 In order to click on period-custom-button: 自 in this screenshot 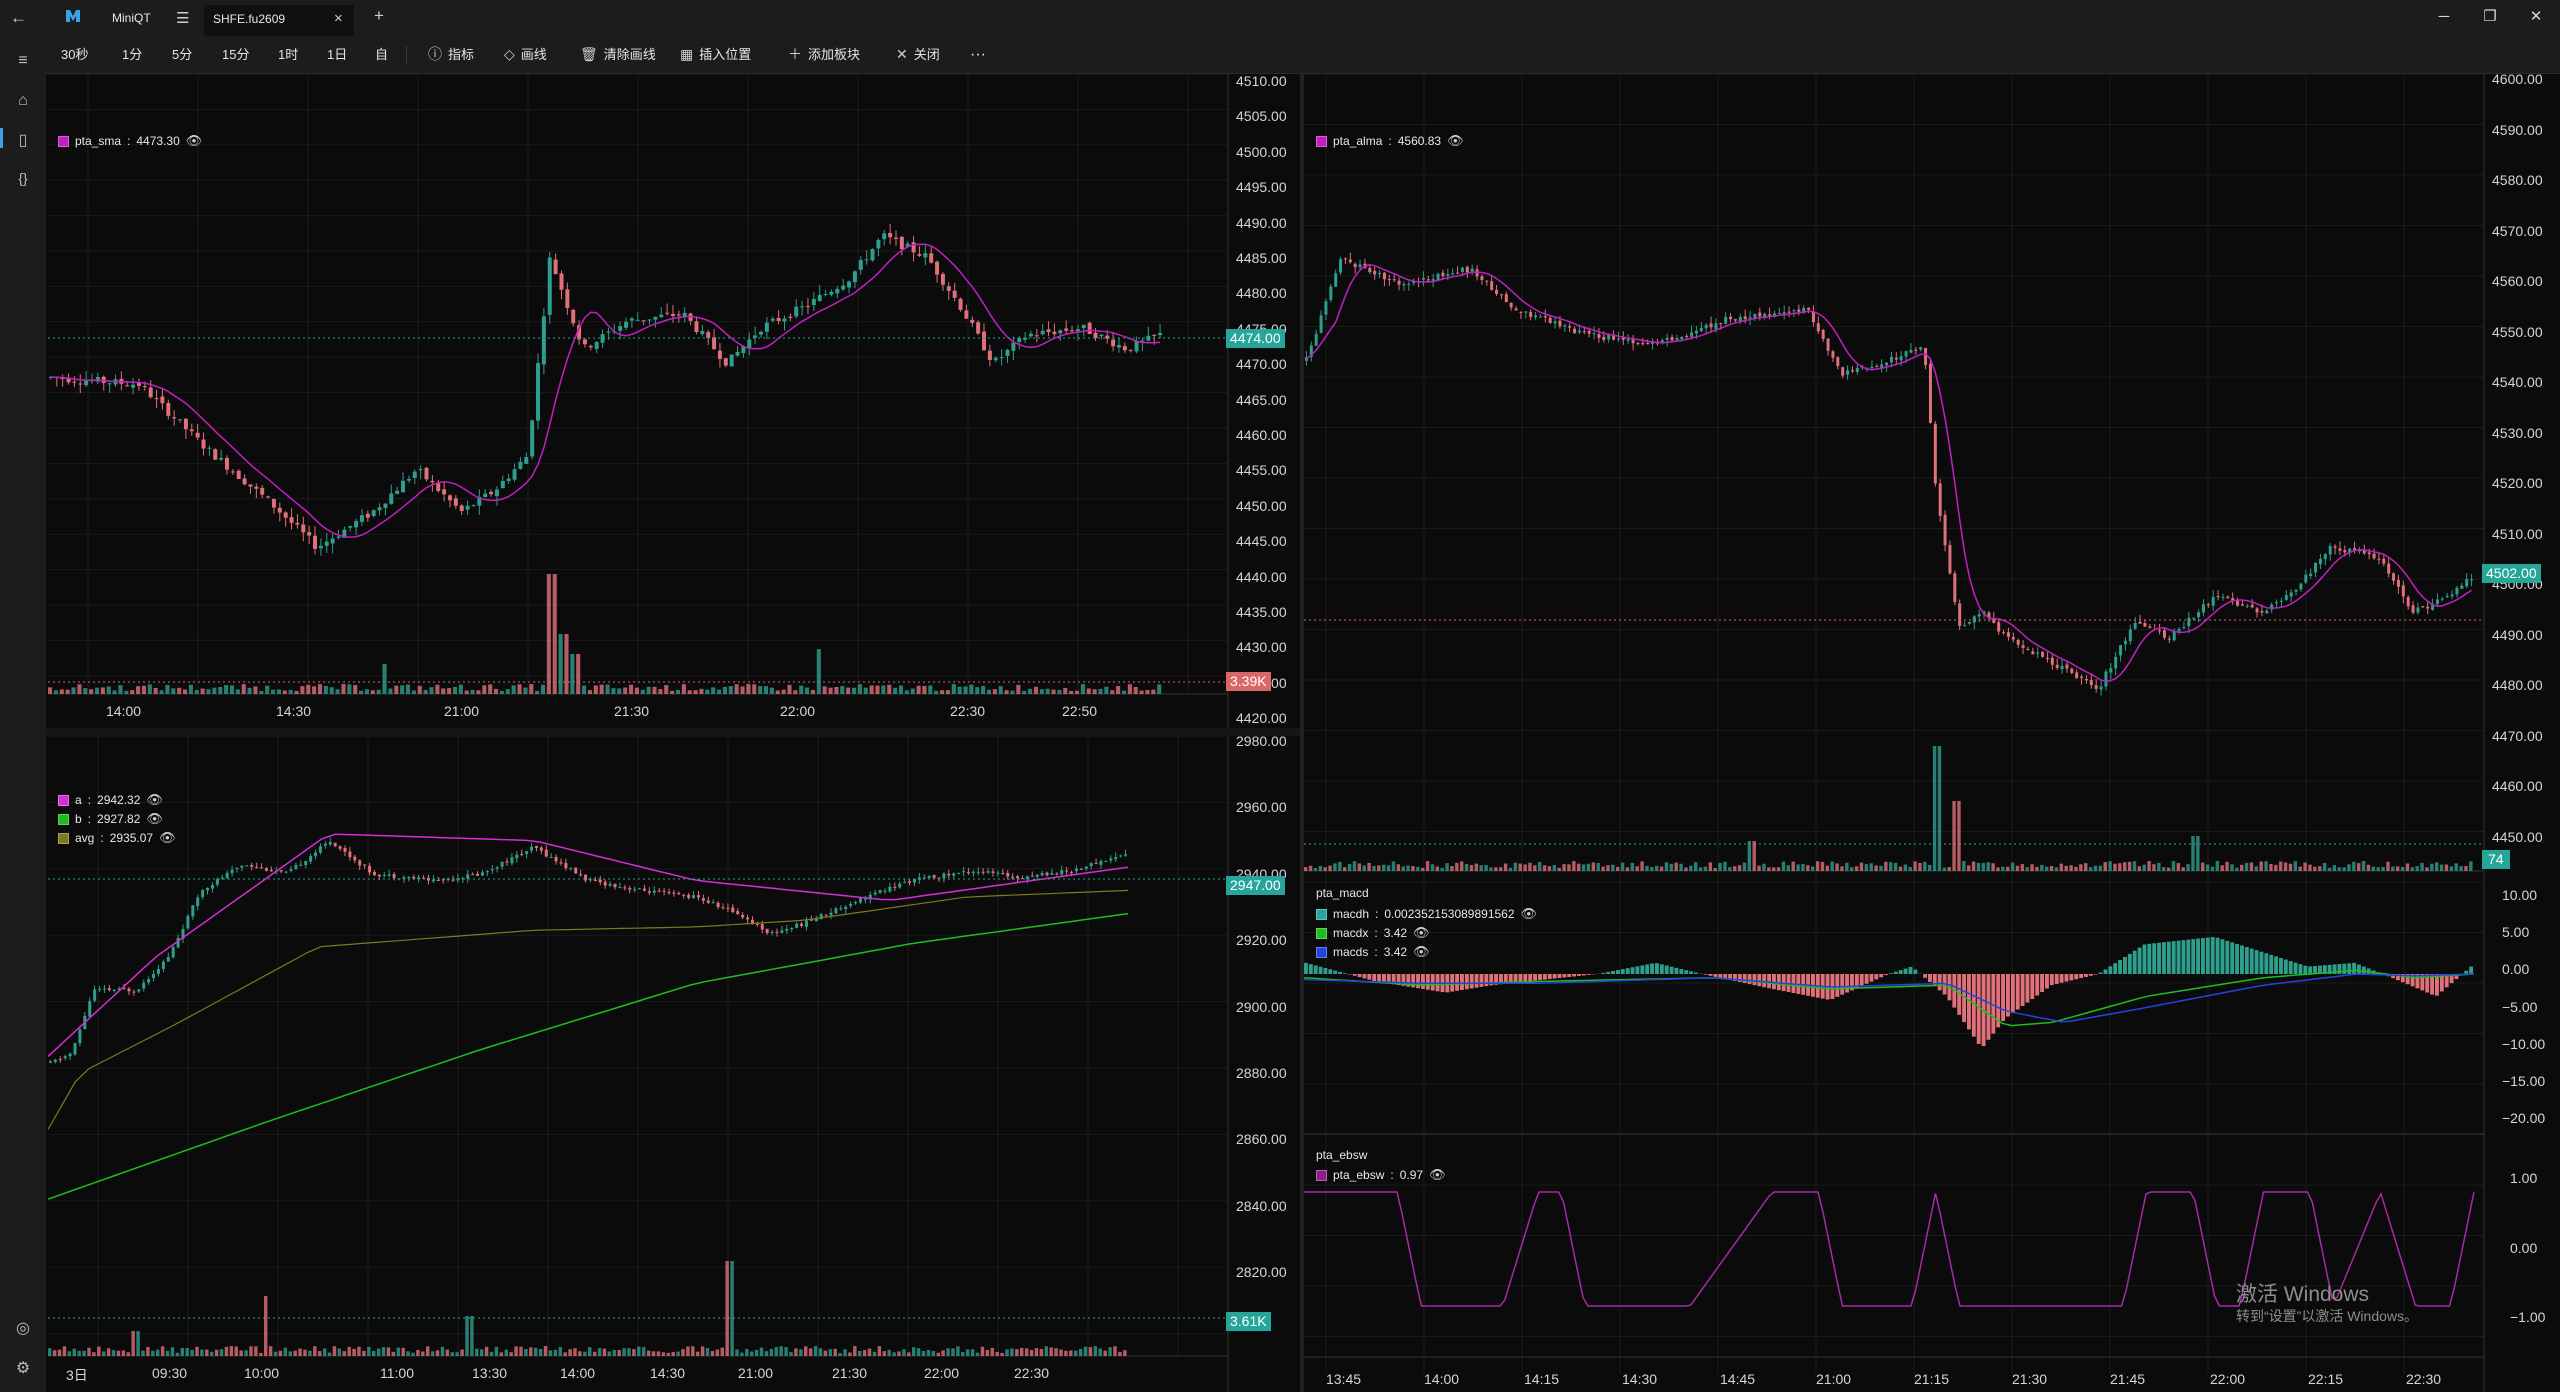, I will do `click(381, 54)`.